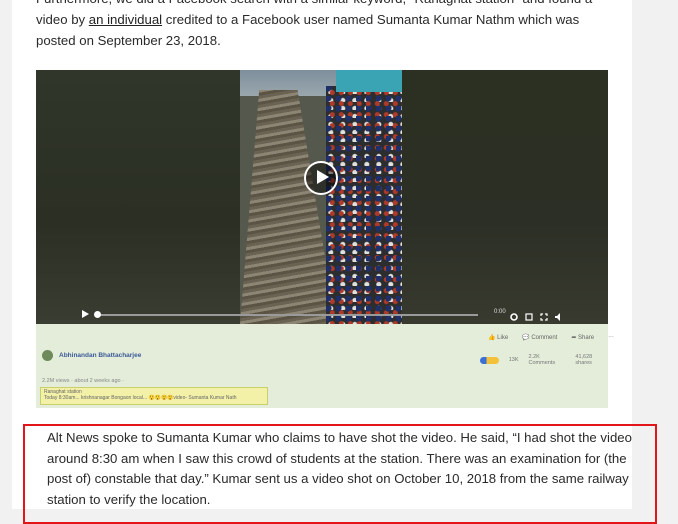 This screenshot has width=678, height=524. Describe the element at coordinates (492, 338) in the screenshot. I see `like-icon: 👍` at that location.